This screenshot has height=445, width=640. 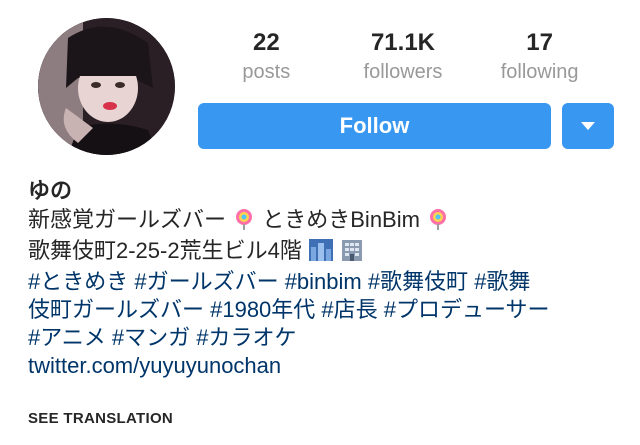 I want to click on bio-line-2: 歌舞伎町2-25-2荒生ビル4階, so click(x=328, y=252).